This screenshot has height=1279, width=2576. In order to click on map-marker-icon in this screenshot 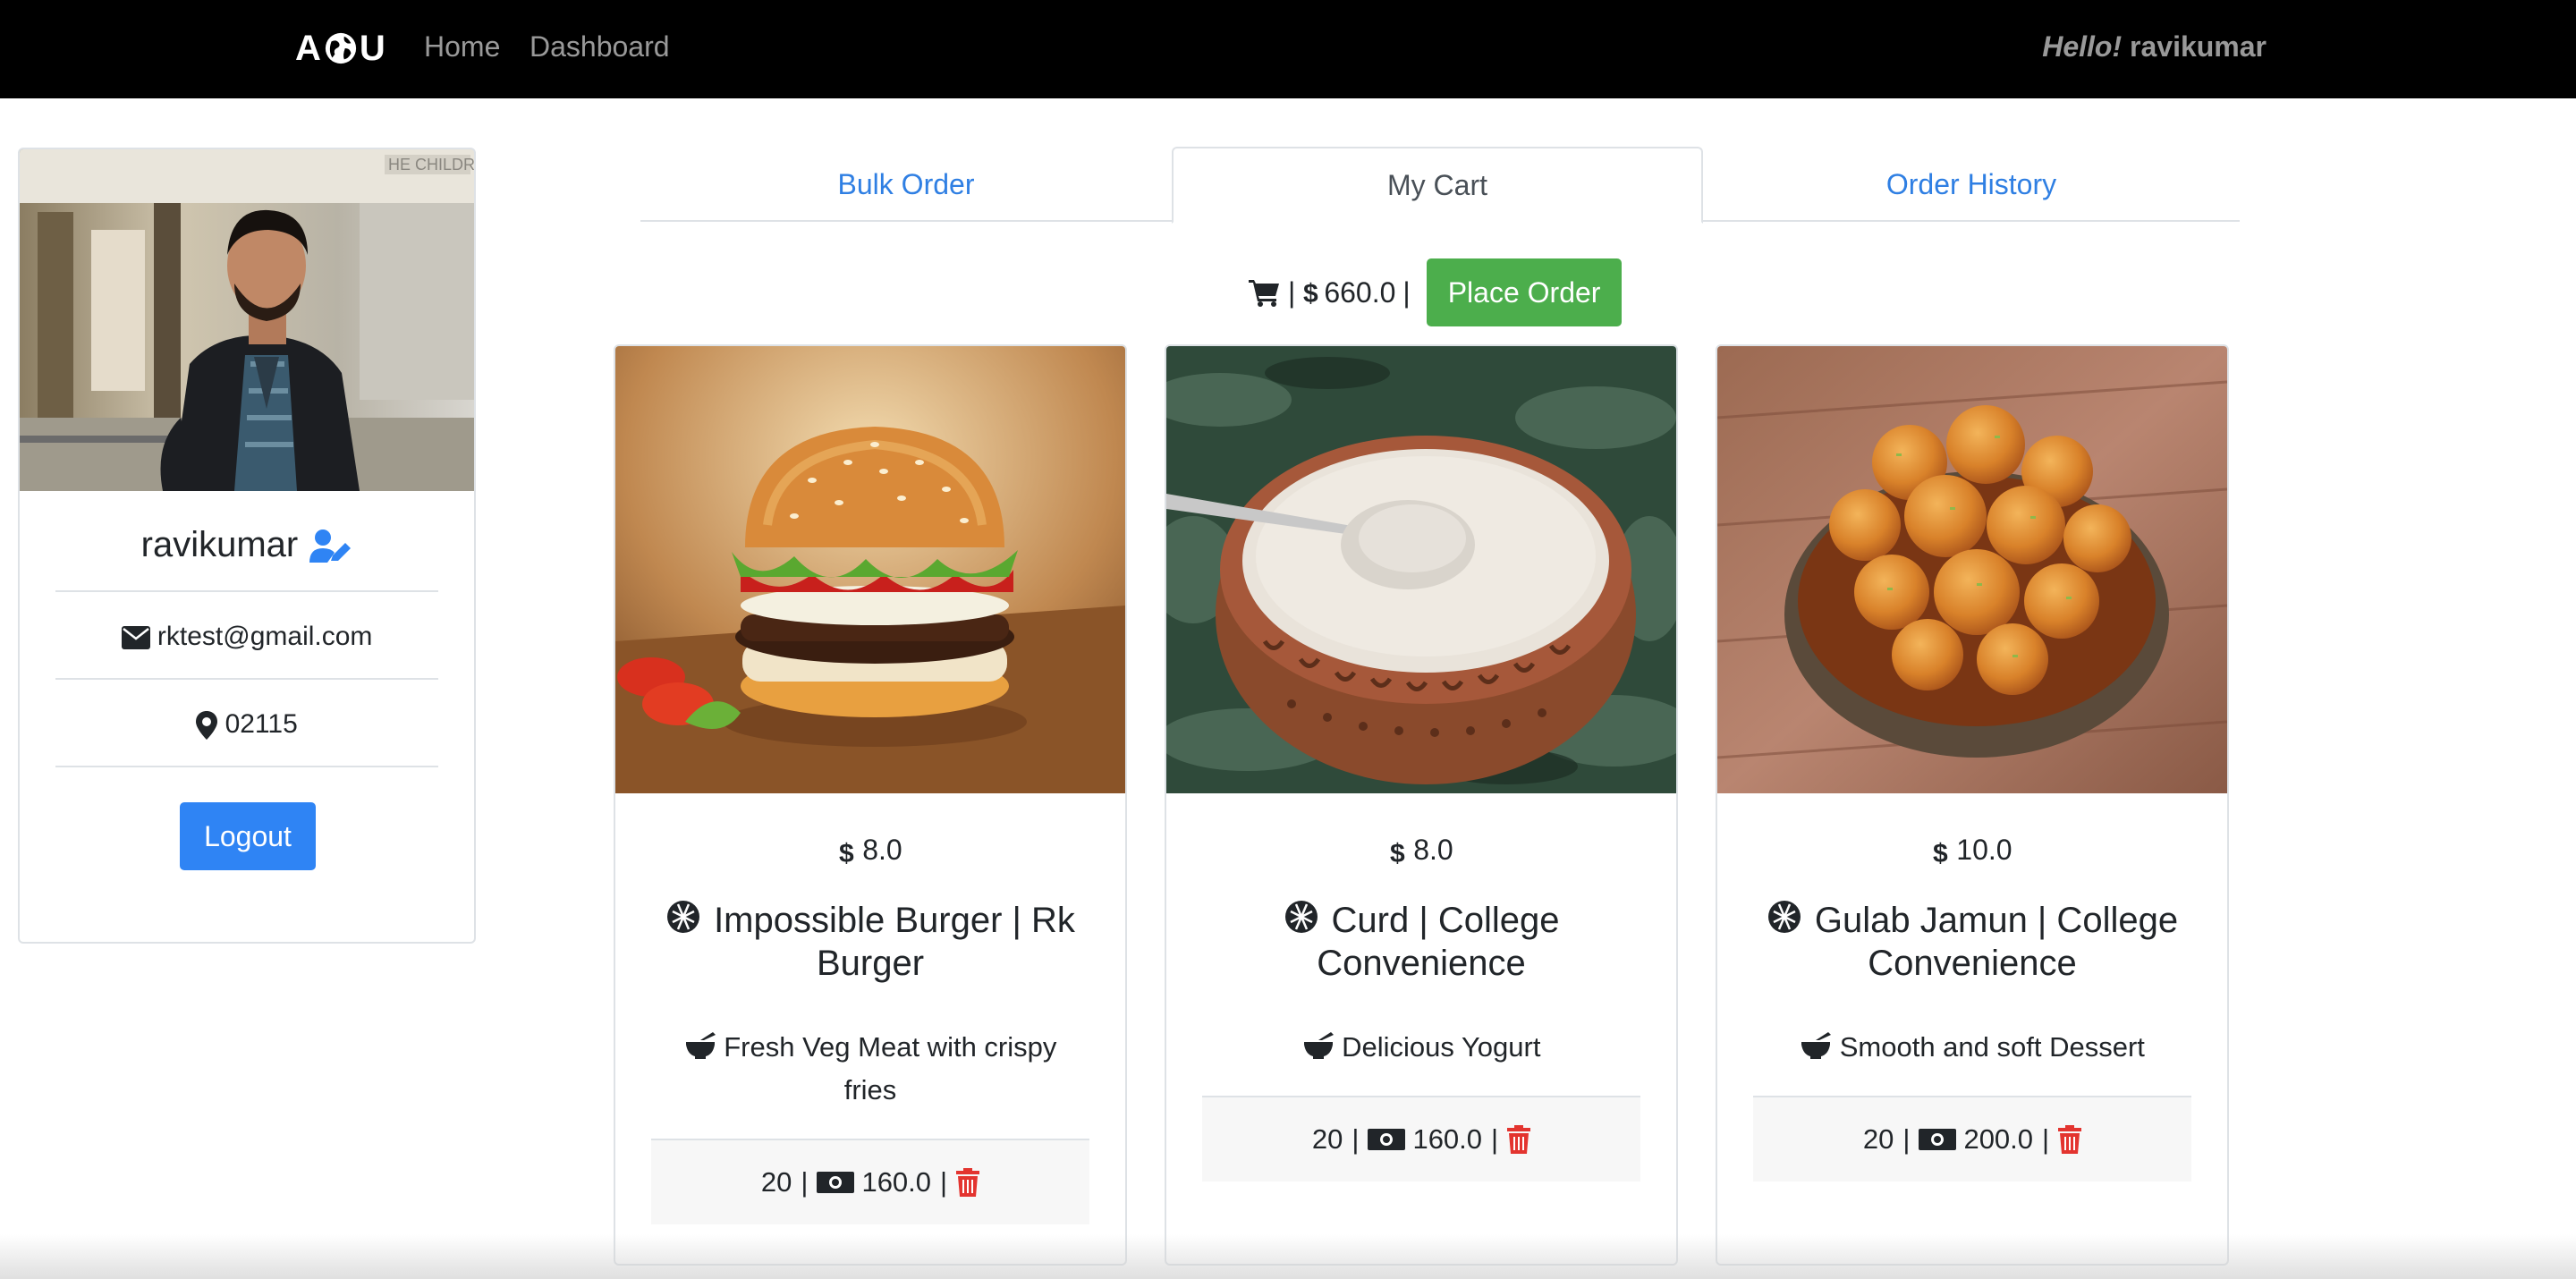, I will do `click(207, 726)`.